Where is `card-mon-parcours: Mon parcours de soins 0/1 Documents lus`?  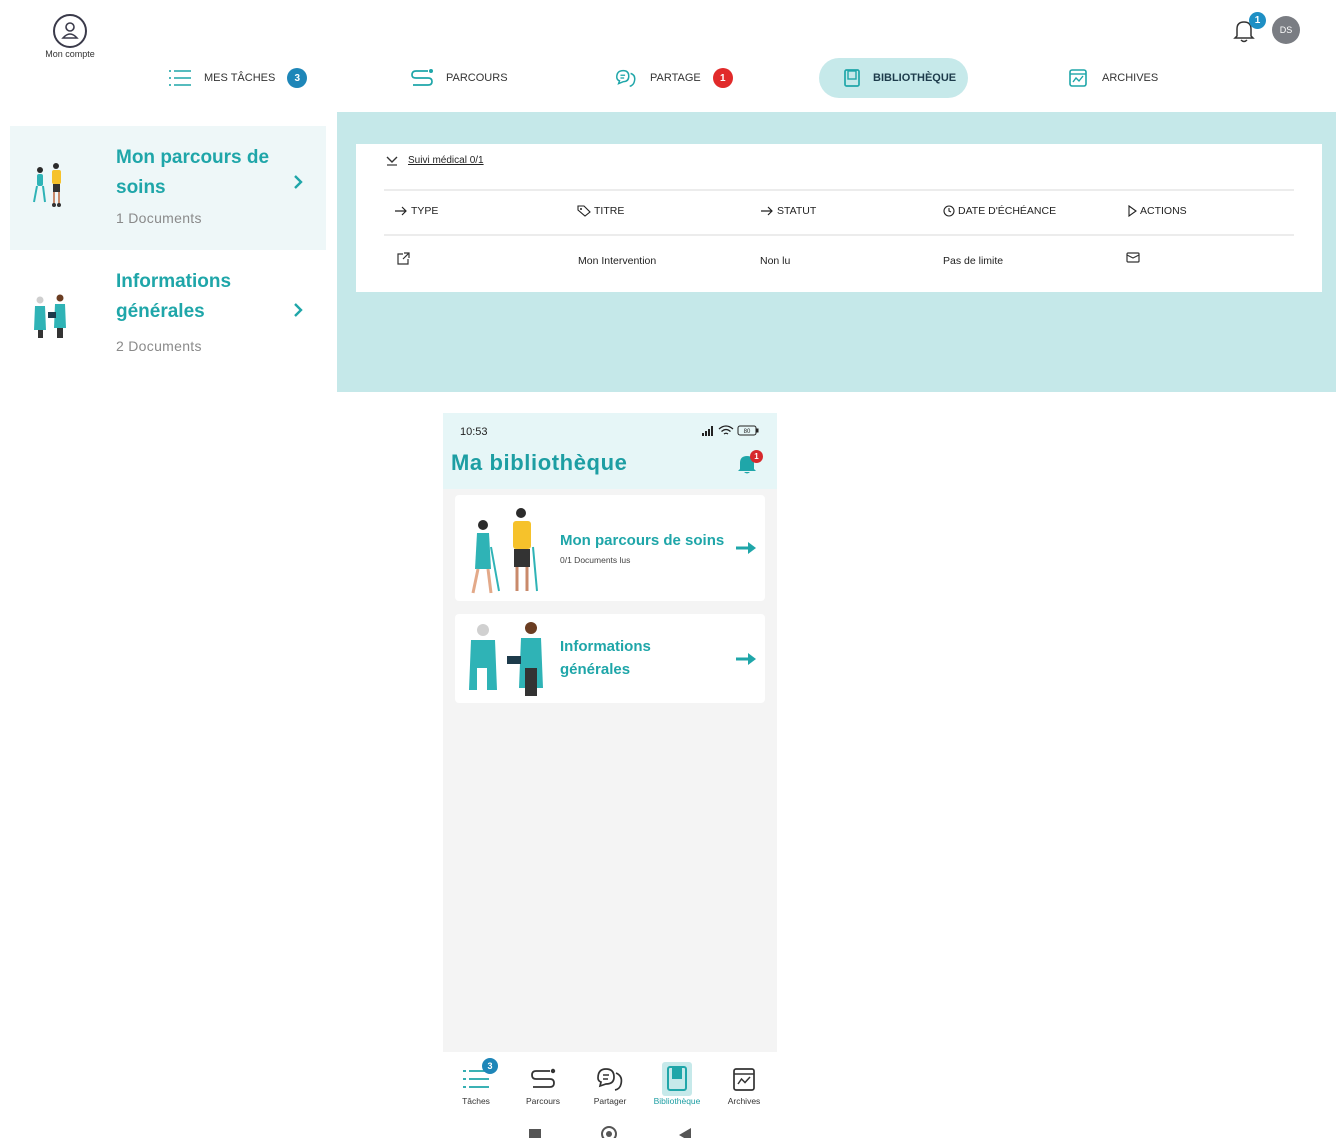
card-mon-parcours: Mon parcours de soins 0/1 Documents lus is located at coordinates (610, 548).